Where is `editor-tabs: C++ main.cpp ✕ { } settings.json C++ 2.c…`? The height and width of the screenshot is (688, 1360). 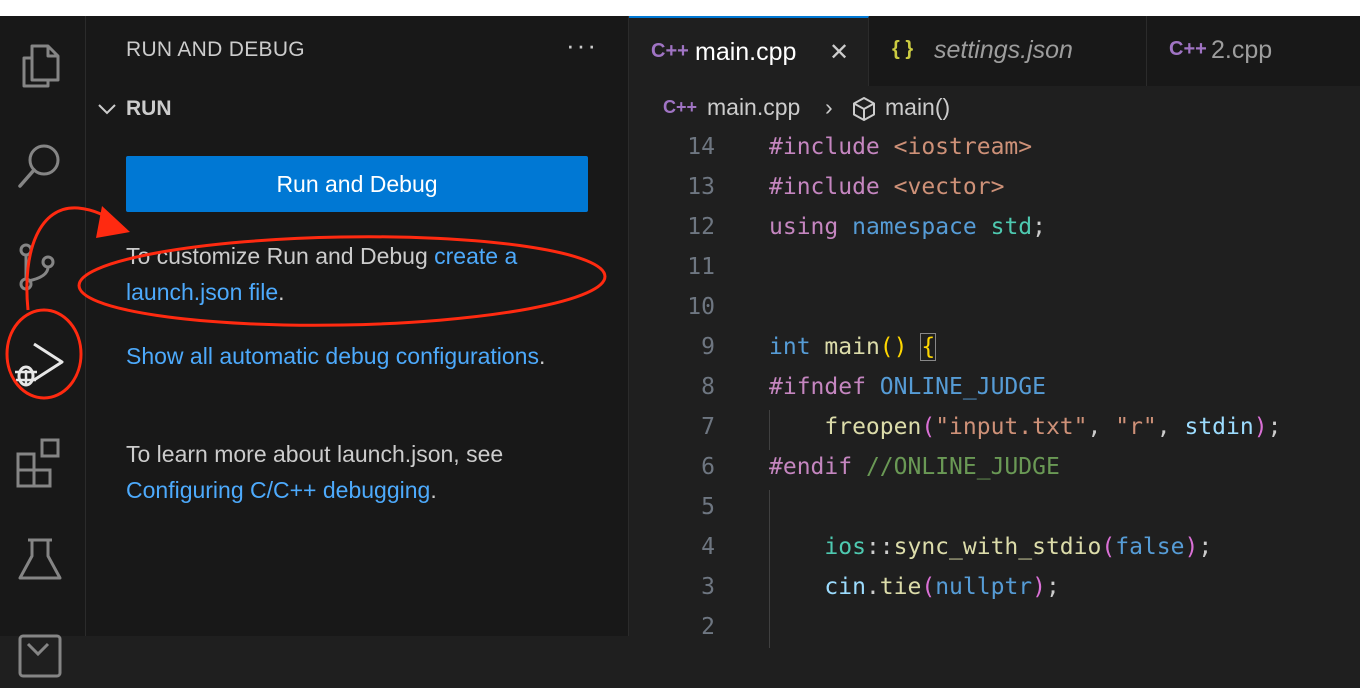 editor-tabs: C++ main.cpp ✕ { } settings.json C++ 2.c… is located at coordinates (994, 51).